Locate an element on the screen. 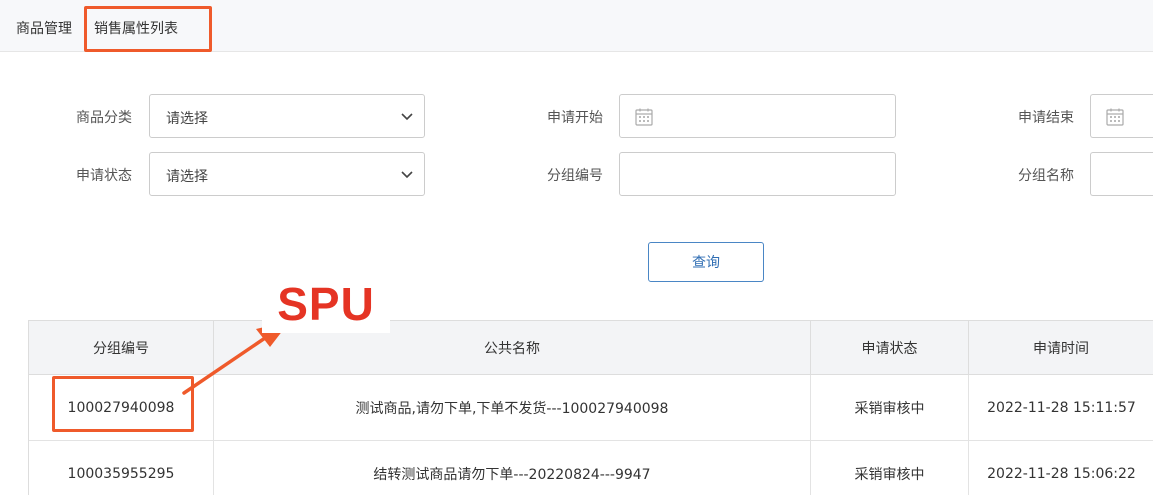 The image size is (1153, 495). spu-annotation-label: SPU is located at coordinates (326, 304).